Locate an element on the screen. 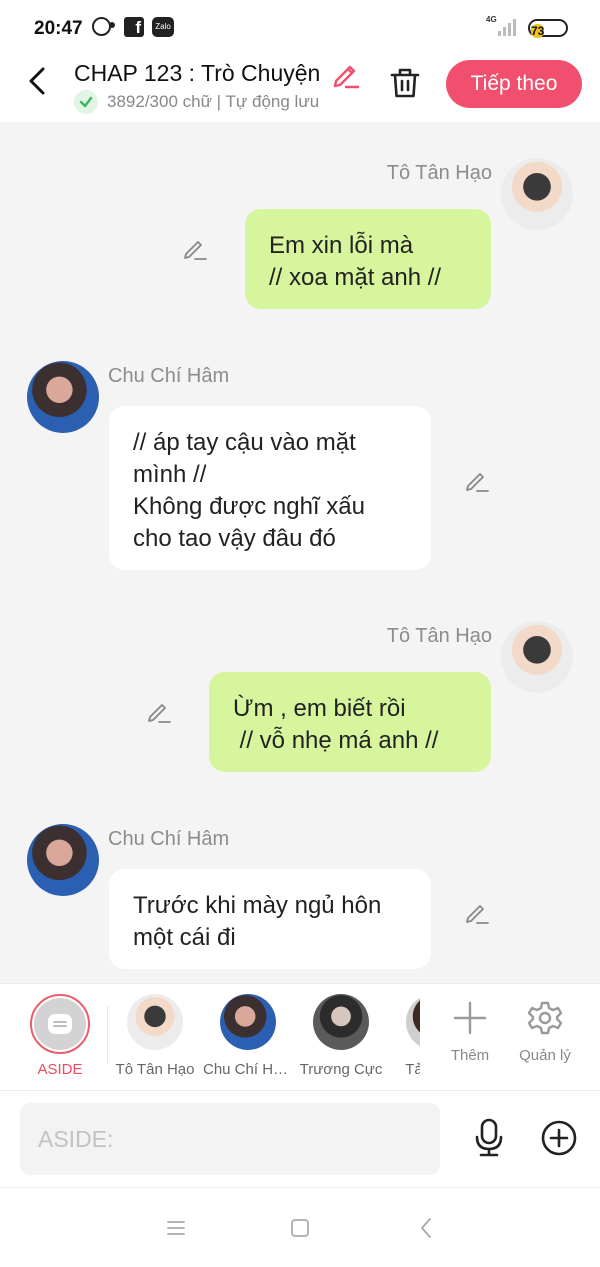 This screenshot has width=600, height=1267. aside-ring is located at coordinates (60, 1024).